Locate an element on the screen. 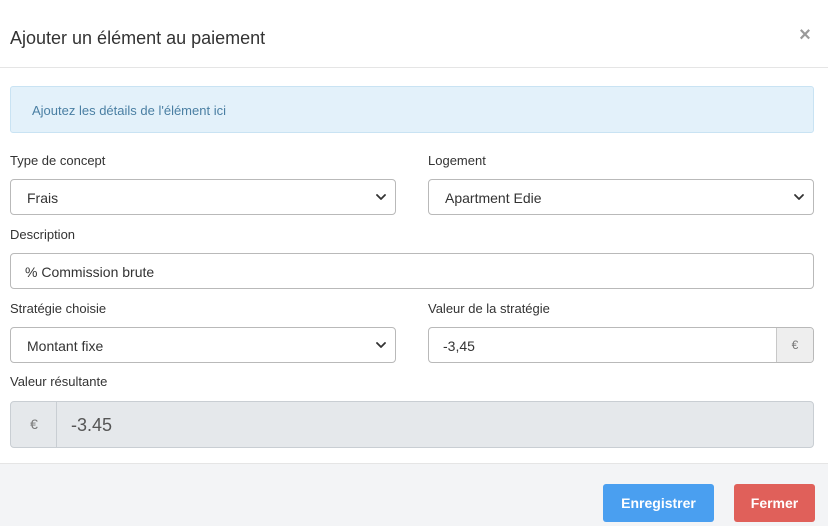 The image size is (828, 526). strategy-value-addon: € is located at coordinates (794, 345).